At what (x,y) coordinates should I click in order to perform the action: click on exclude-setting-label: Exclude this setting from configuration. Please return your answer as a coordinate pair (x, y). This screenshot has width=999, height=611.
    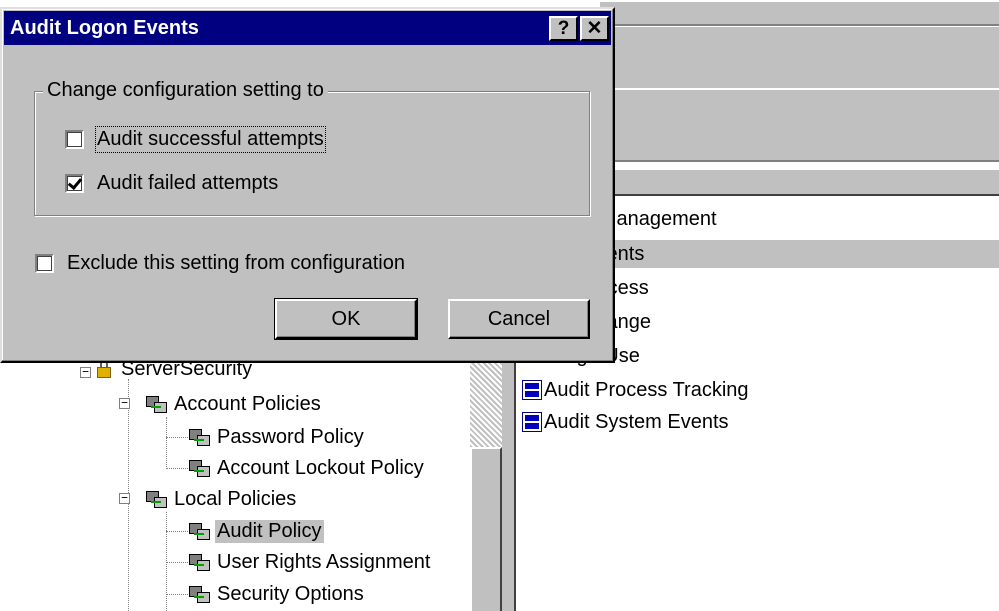
    Looking at the image, I should click on (236, 263).